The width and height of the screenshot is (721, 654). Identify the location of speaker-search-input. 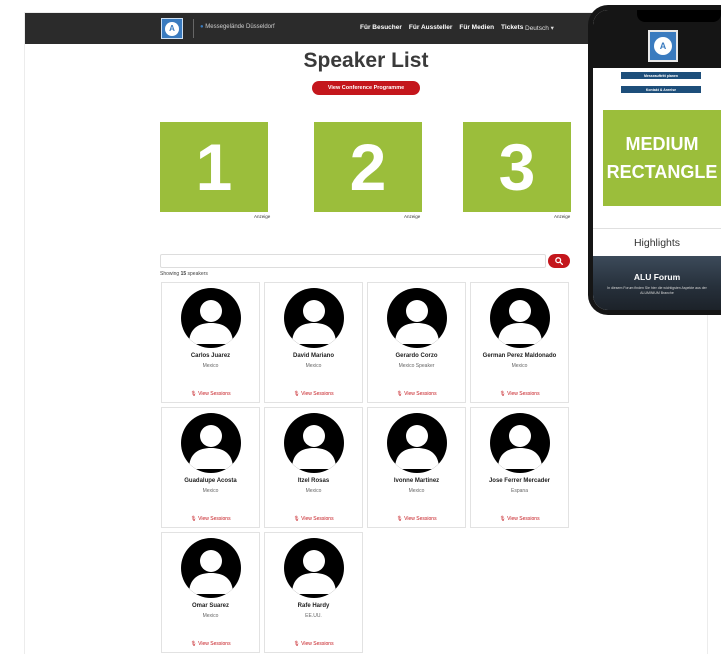
(353, 261).